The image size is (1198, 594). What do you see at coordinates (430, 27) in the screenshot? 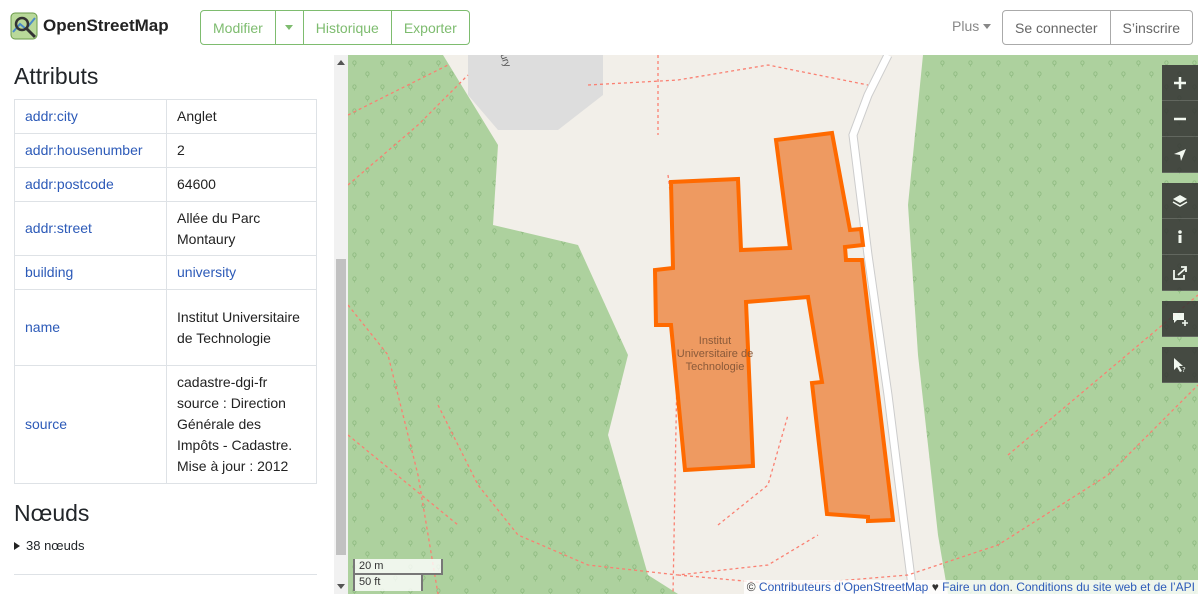
I see `export-button: Exporter` at bounding box center [430, 27].